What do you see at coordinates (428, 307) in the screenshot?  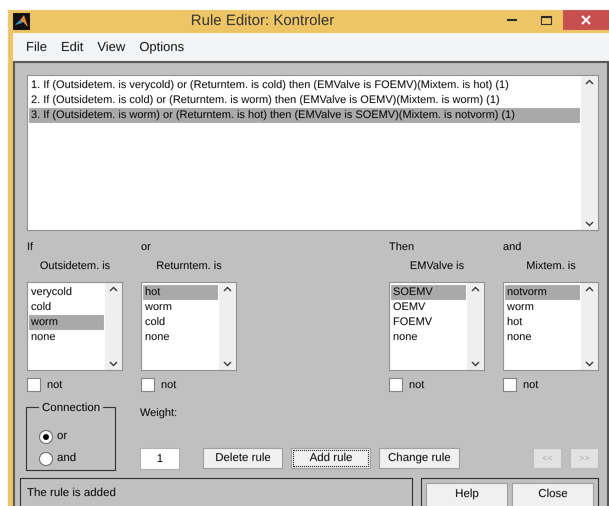 I see `option-item: OEMV` at bounding box center [428, 307].